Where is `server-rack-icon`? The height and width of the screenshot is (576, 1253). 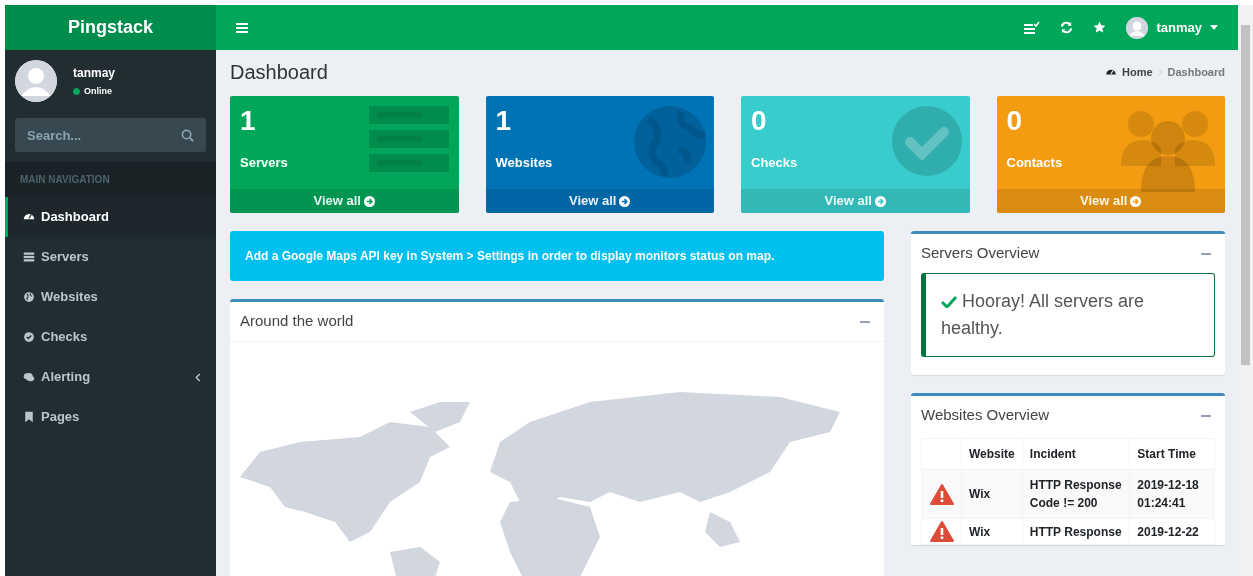
server-rack-icon is located at coordinates (409, 139).